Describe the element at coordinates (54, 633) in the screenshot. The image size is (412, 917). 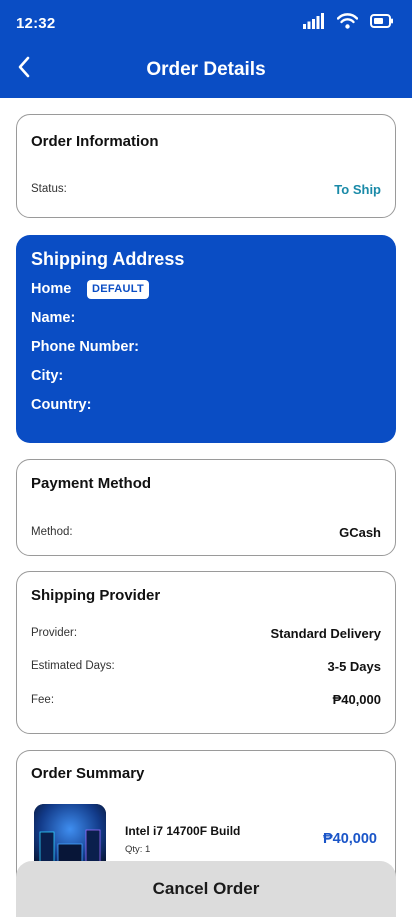
I see `provider-label: Provider:` at that location.